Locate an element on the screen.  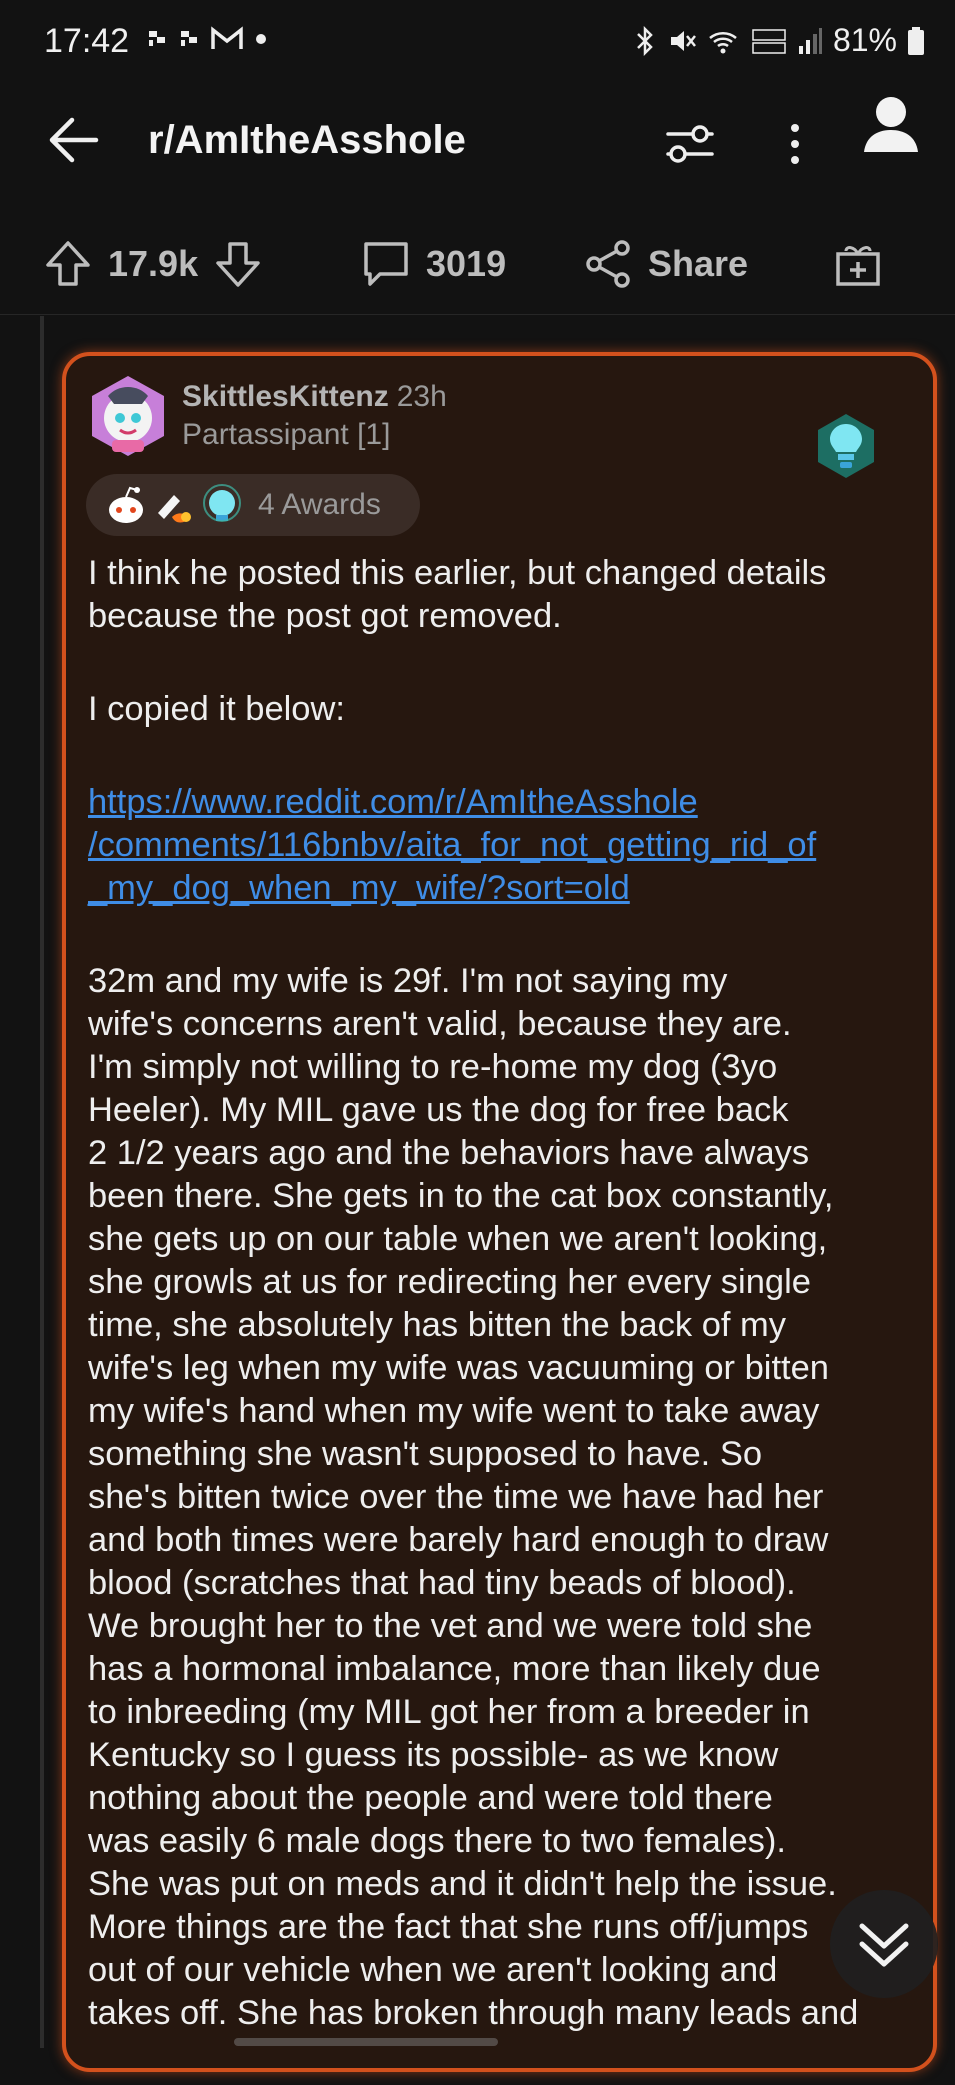
comment-age: 23h is located at coordinates (421, 396).